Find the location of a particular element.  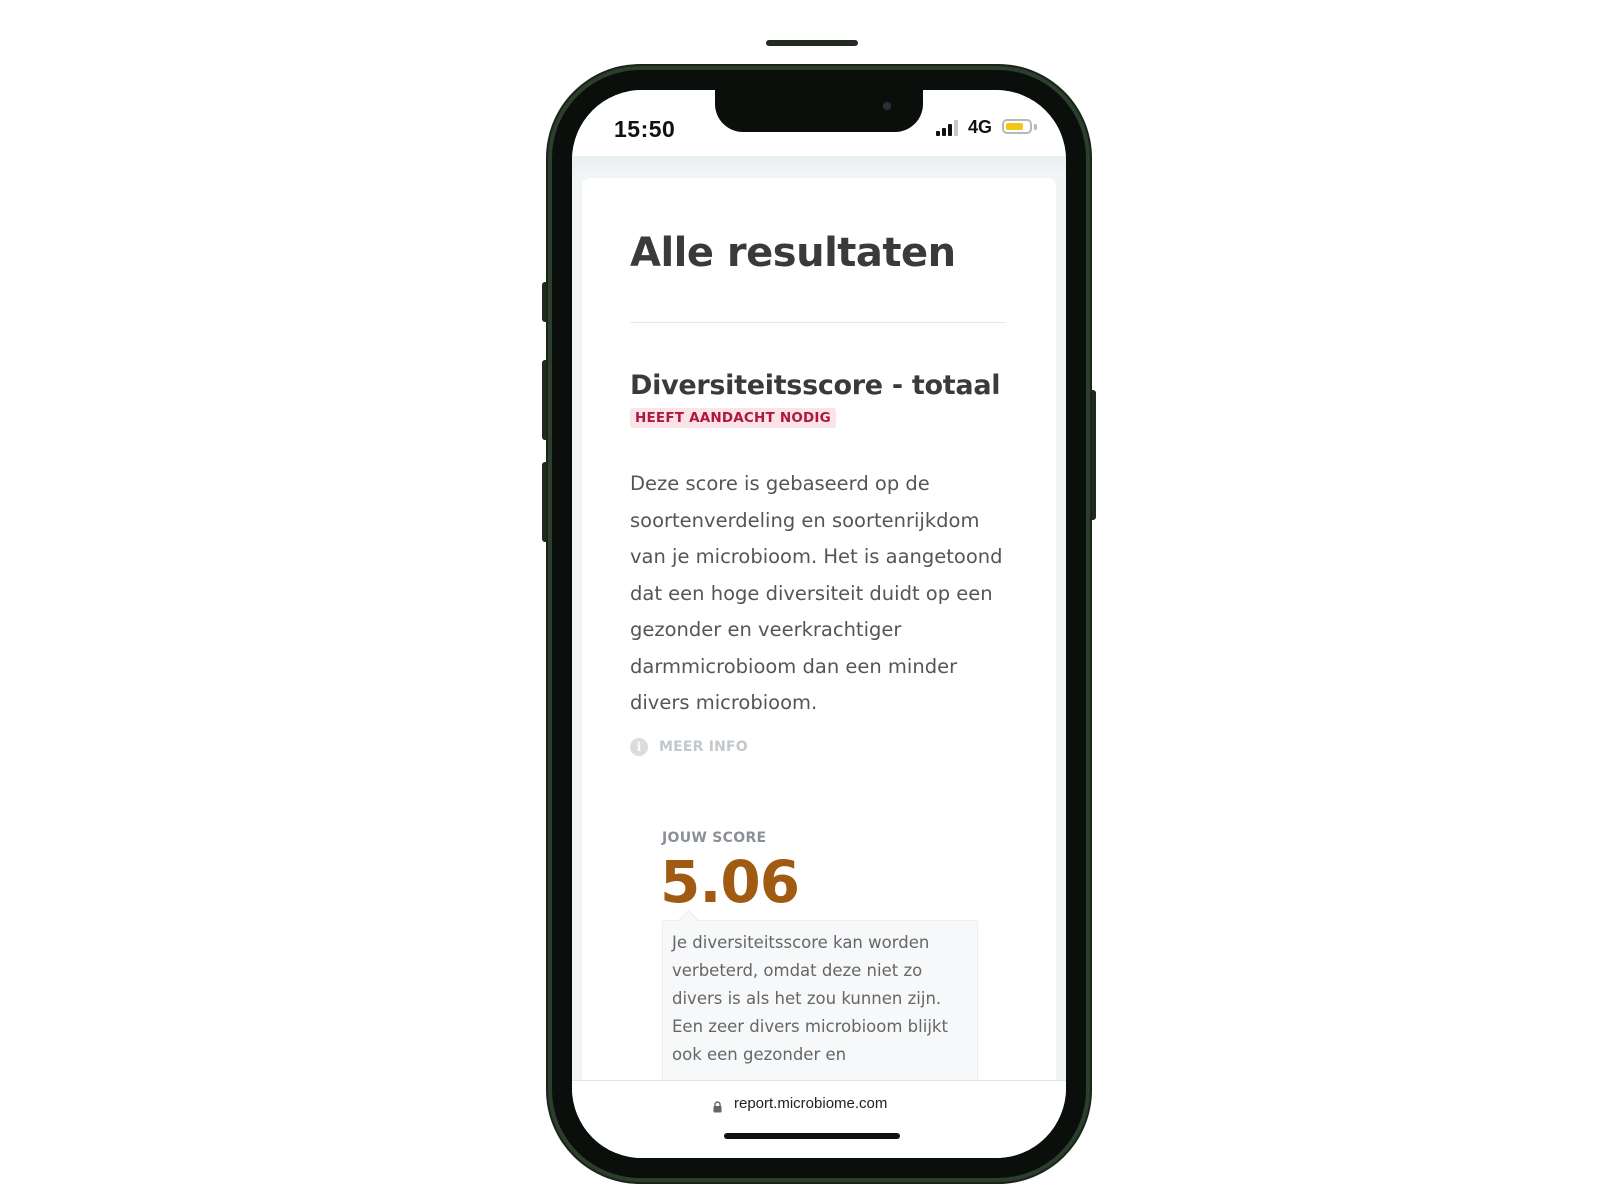

earpiece-speaker is located at coordinates (812, 43).